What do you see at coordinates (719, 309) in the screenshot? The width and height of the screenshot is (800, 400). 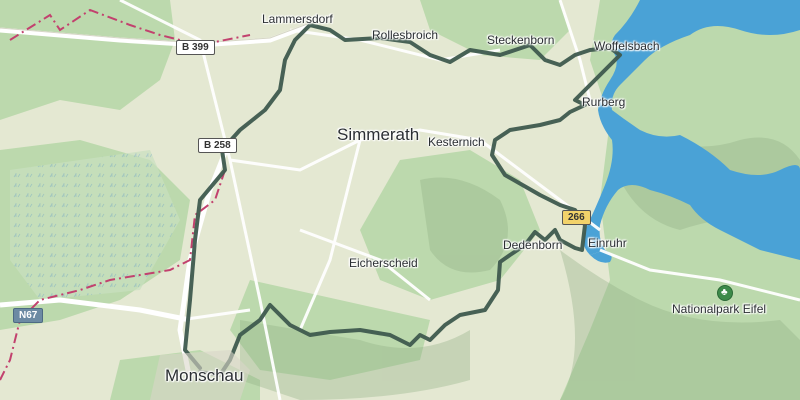 I see `place-nationalpark-eifel: Nationalpark Eifel` at bounding box center [719, 309].